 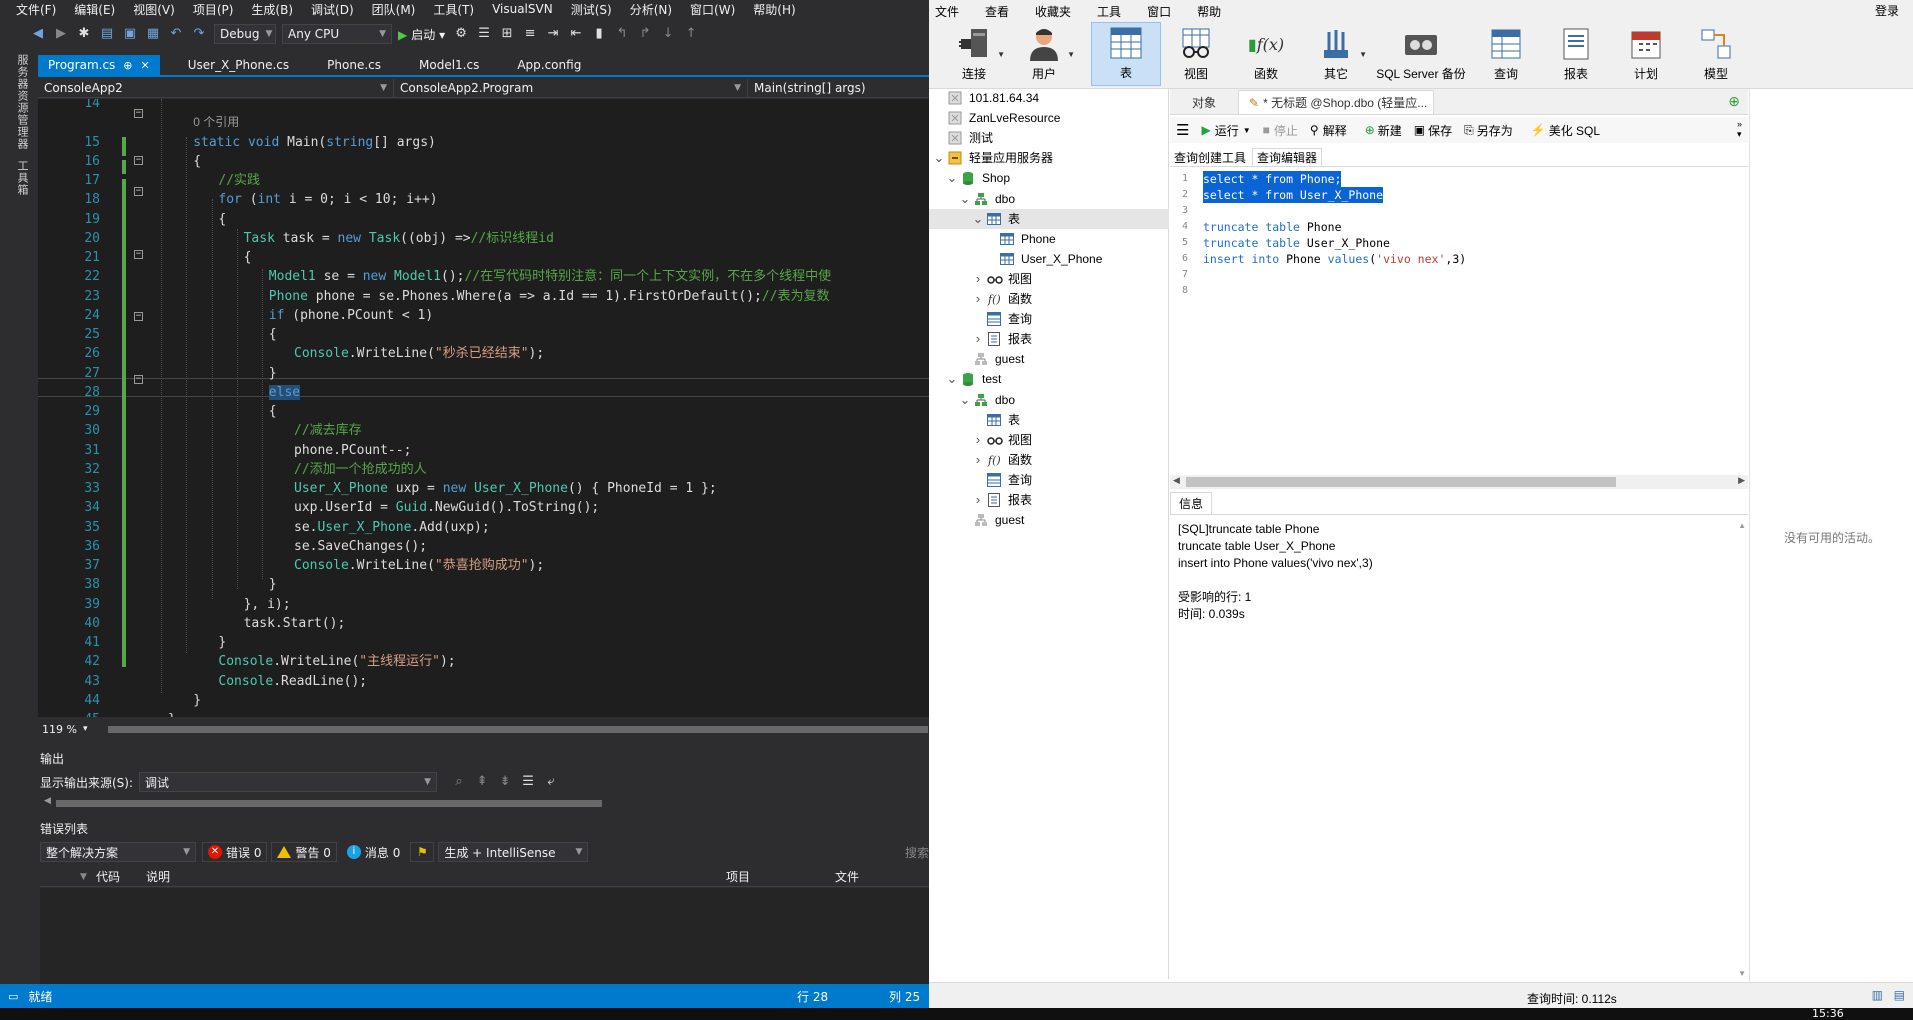 What do you see at coordinates (1002, 319) in the screenshot?
I see `tree-item: 查询` at bounding box center [1002, 319].